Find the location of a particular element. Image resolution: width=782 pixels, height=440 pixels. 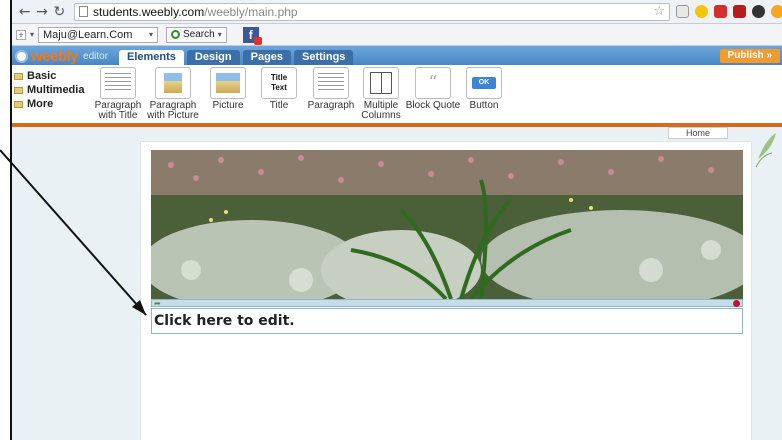

url-host: students.weebly.com is located at coordinates (149, 11).